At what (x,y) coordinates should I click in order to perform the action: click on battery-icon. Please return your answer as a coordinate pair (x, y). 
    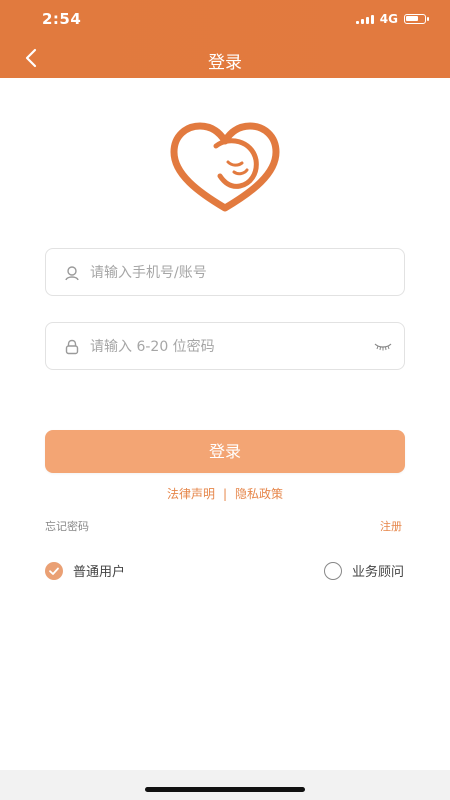
    Looking at the image, I should click on (416, 19).